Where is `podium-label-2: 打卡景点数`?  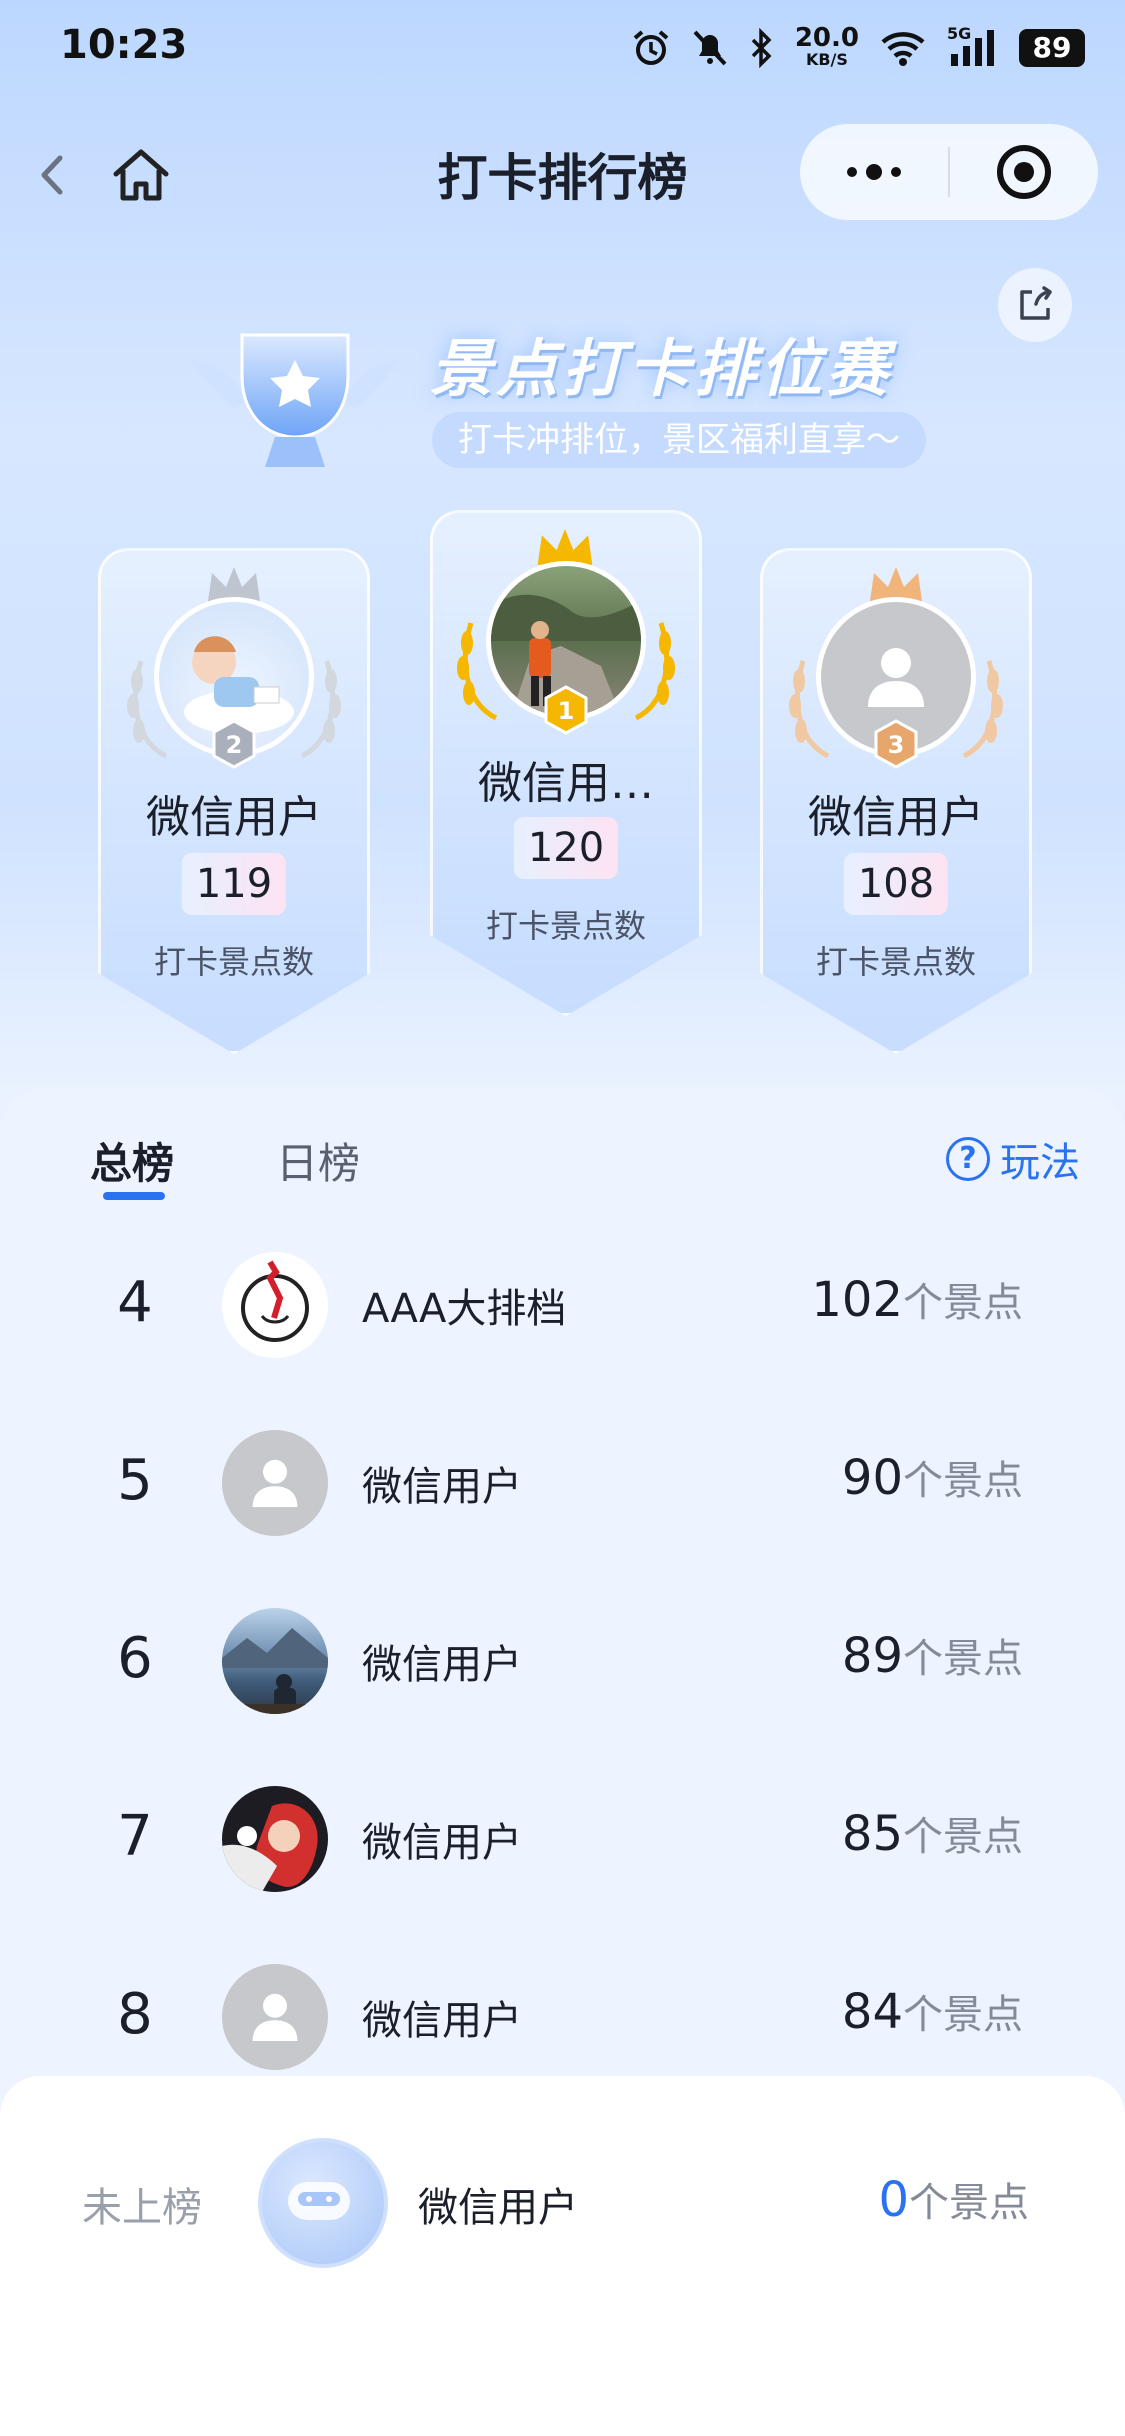
podium-label-2: 打卡景点数 is located at coordinates (233, 962).